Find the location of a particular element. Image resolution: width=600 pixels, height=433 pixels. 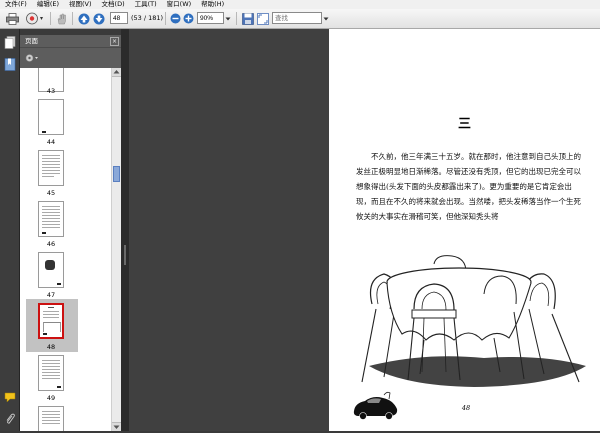

scroll-thumb is located at coordinates (116, 174).